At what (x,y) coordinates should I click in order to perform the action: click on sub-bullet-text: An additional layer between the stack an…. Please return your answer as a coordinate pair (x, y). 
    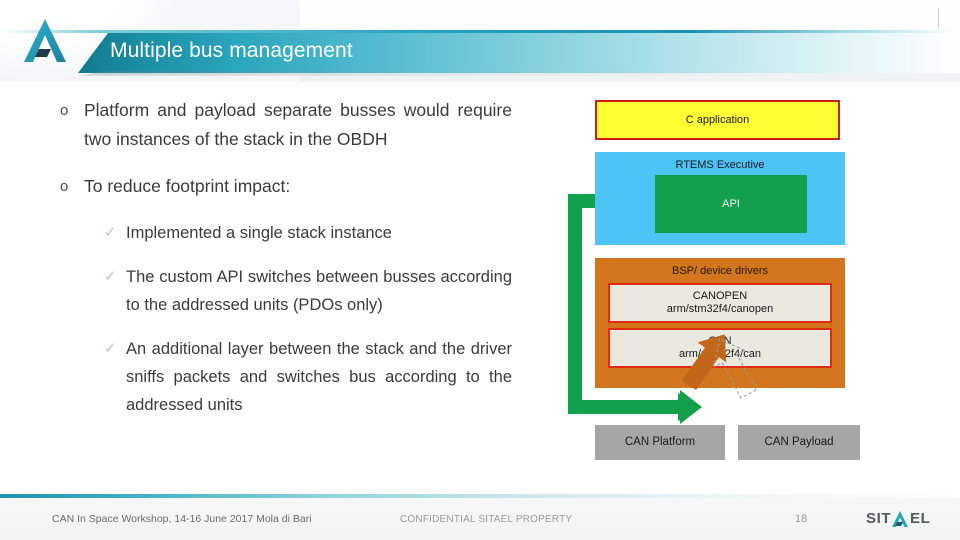
    Looking at the image, I should click on (319, 377).